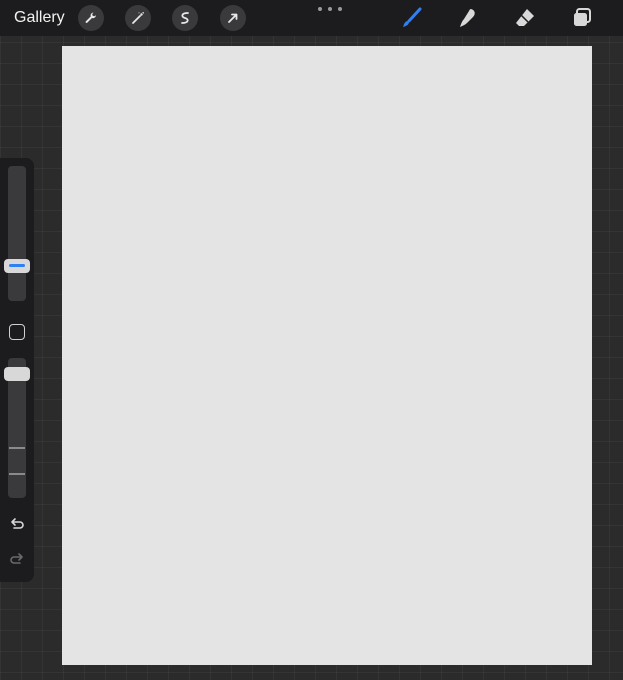  I want to click on brush-size-slider, so click(17, 233).